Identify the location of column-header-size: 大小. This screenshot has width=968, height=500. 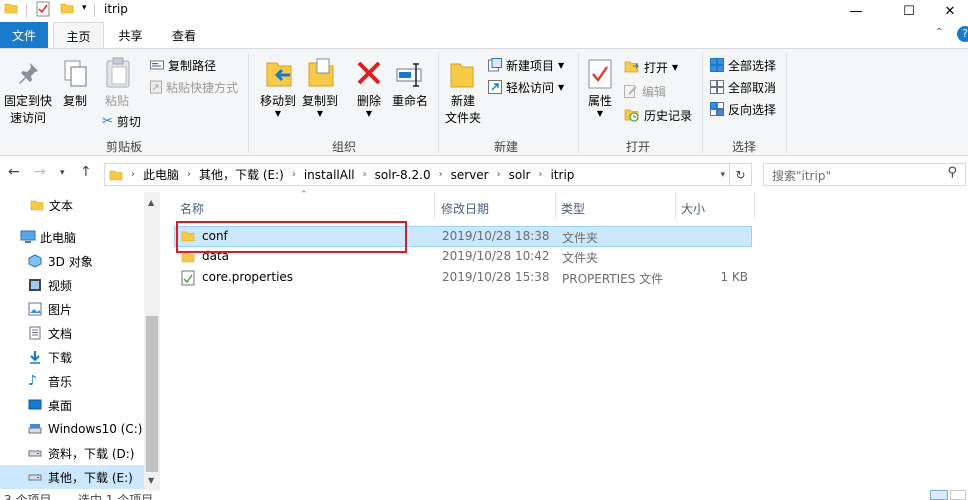
(693, 208).